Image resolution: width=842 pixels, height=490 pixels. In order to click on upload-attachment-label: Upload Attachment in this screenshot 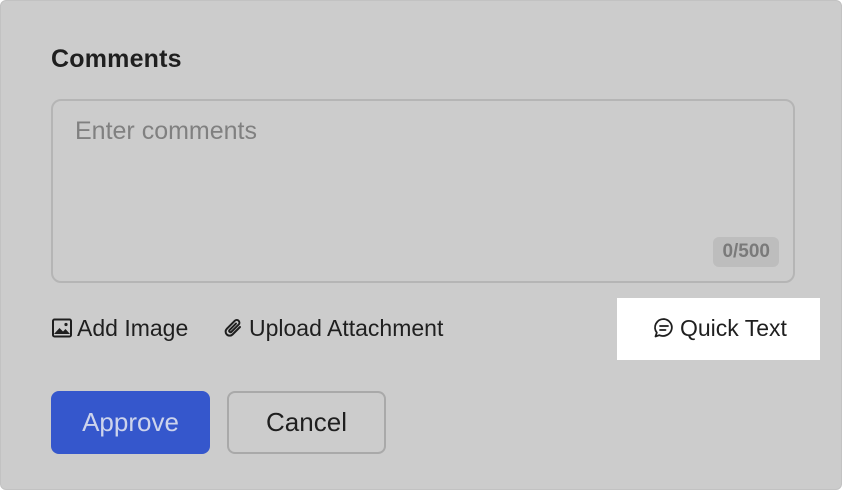, I will do `click(346, 327)`.